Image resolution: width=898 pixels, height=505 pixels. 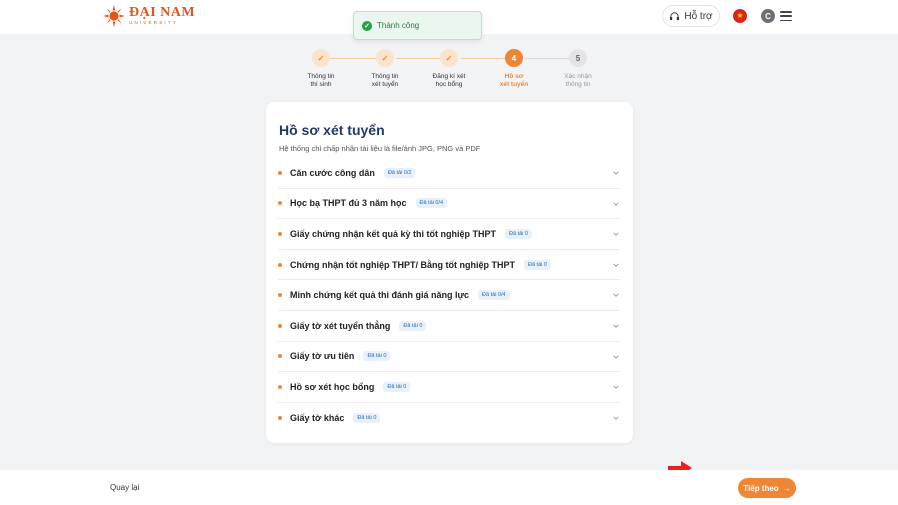 What do you see at coordinates (449, 326) in the screenshot?
I see `document-item: Giấy tờ xét tuyển thẳng Đã tải 0` at bounding box center [449, 326].